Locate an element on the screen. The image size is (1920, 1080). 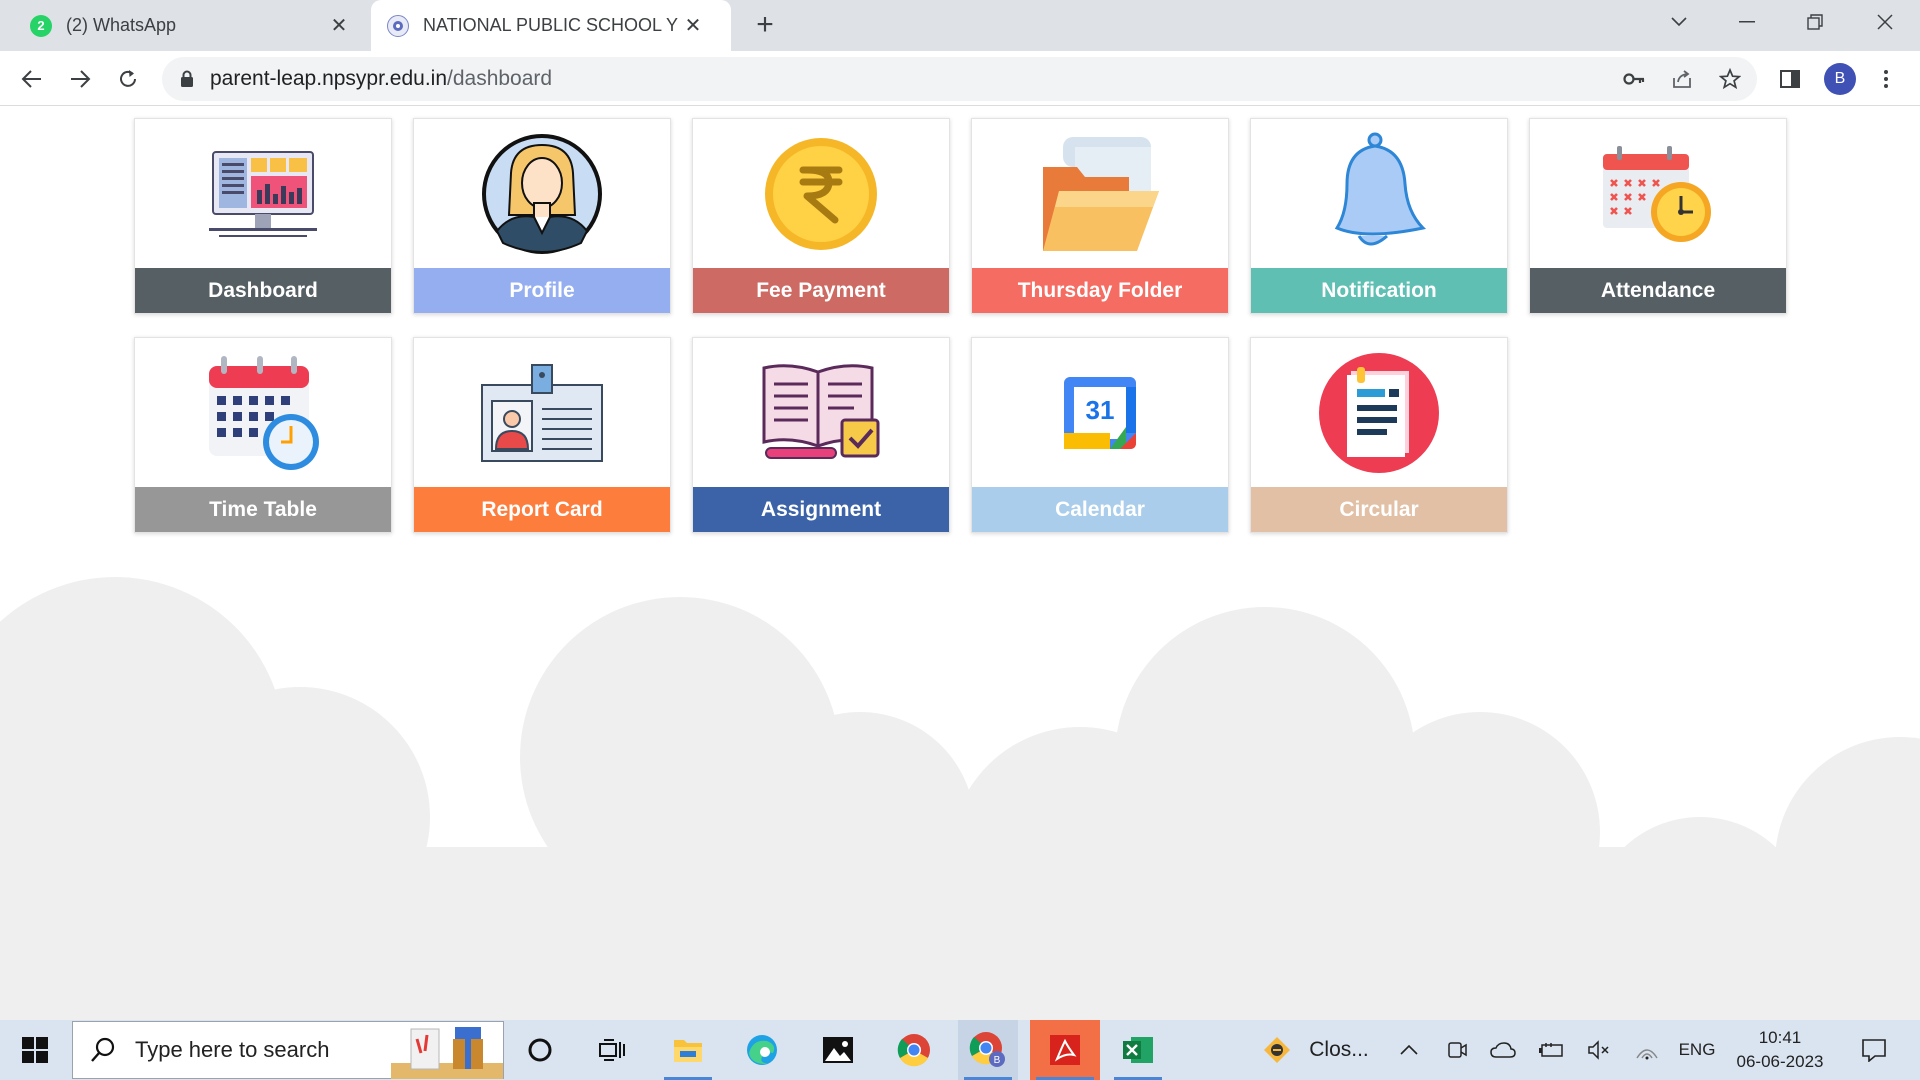
tile-report-card: Report Card is located at coordinates (542, 435).